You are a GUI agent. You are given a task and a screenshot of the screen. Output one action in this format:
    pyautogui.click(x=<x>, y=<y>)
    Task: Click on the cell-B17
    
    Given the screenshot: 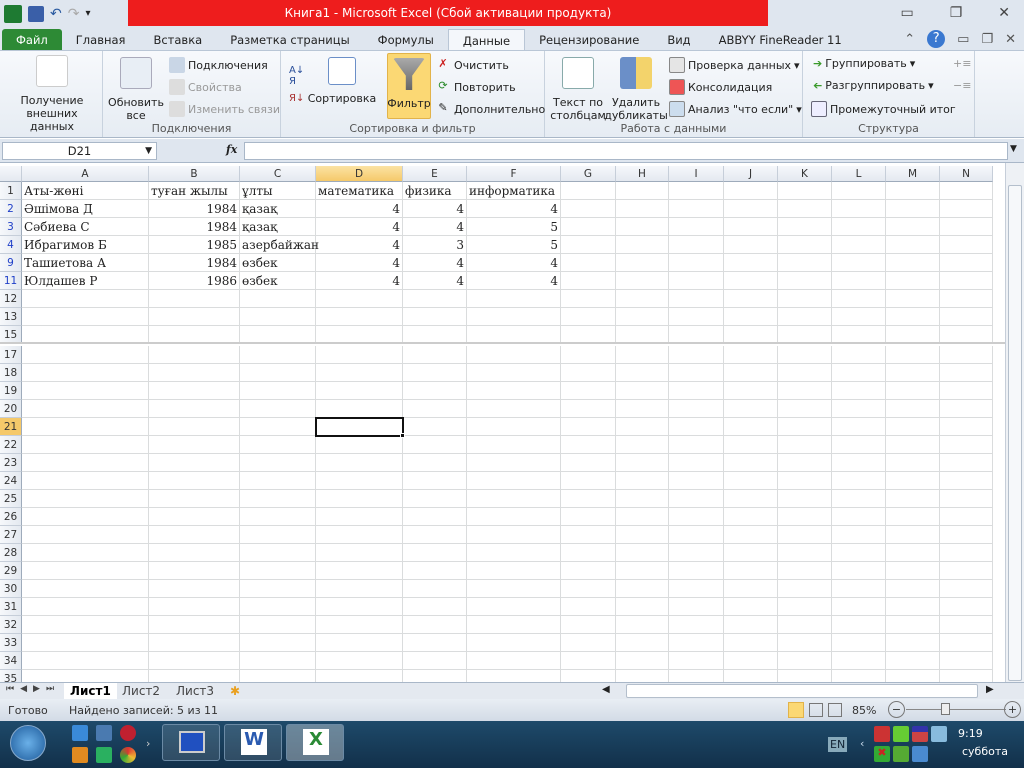 What is the action you would take?
    pyautogui.click(x=194, y=355)
    